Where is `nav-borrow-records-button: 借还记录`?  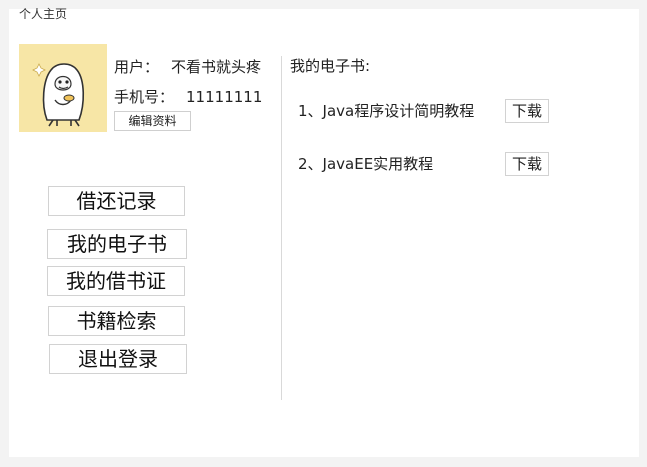
nav-borrow-records-button: 借还记录 is located at coordinates (116, 201).